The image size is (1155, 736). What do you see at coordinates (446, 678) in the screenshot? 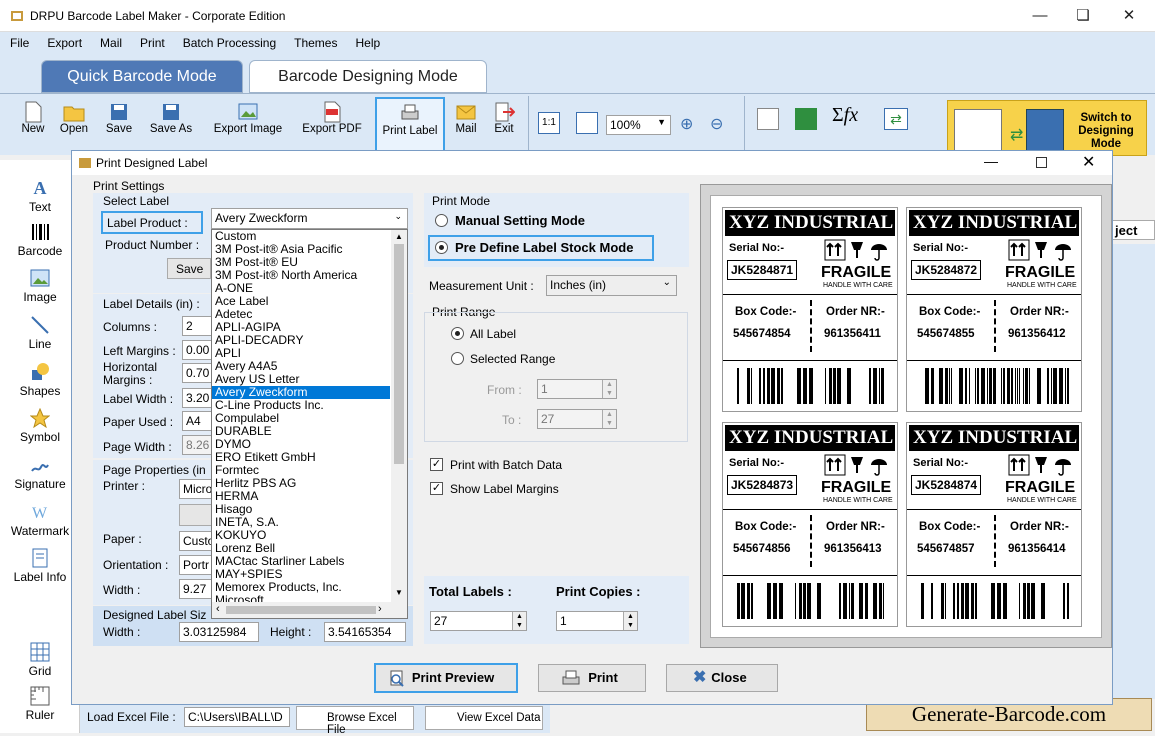
I see `print-preview-button: Print Preview` at bounding box center [446, 678].